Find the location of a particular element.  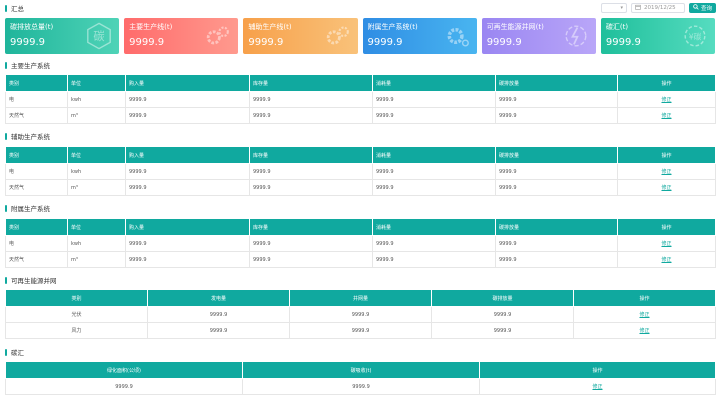

col-unit: 单位 is located at coordinates (96, 83).